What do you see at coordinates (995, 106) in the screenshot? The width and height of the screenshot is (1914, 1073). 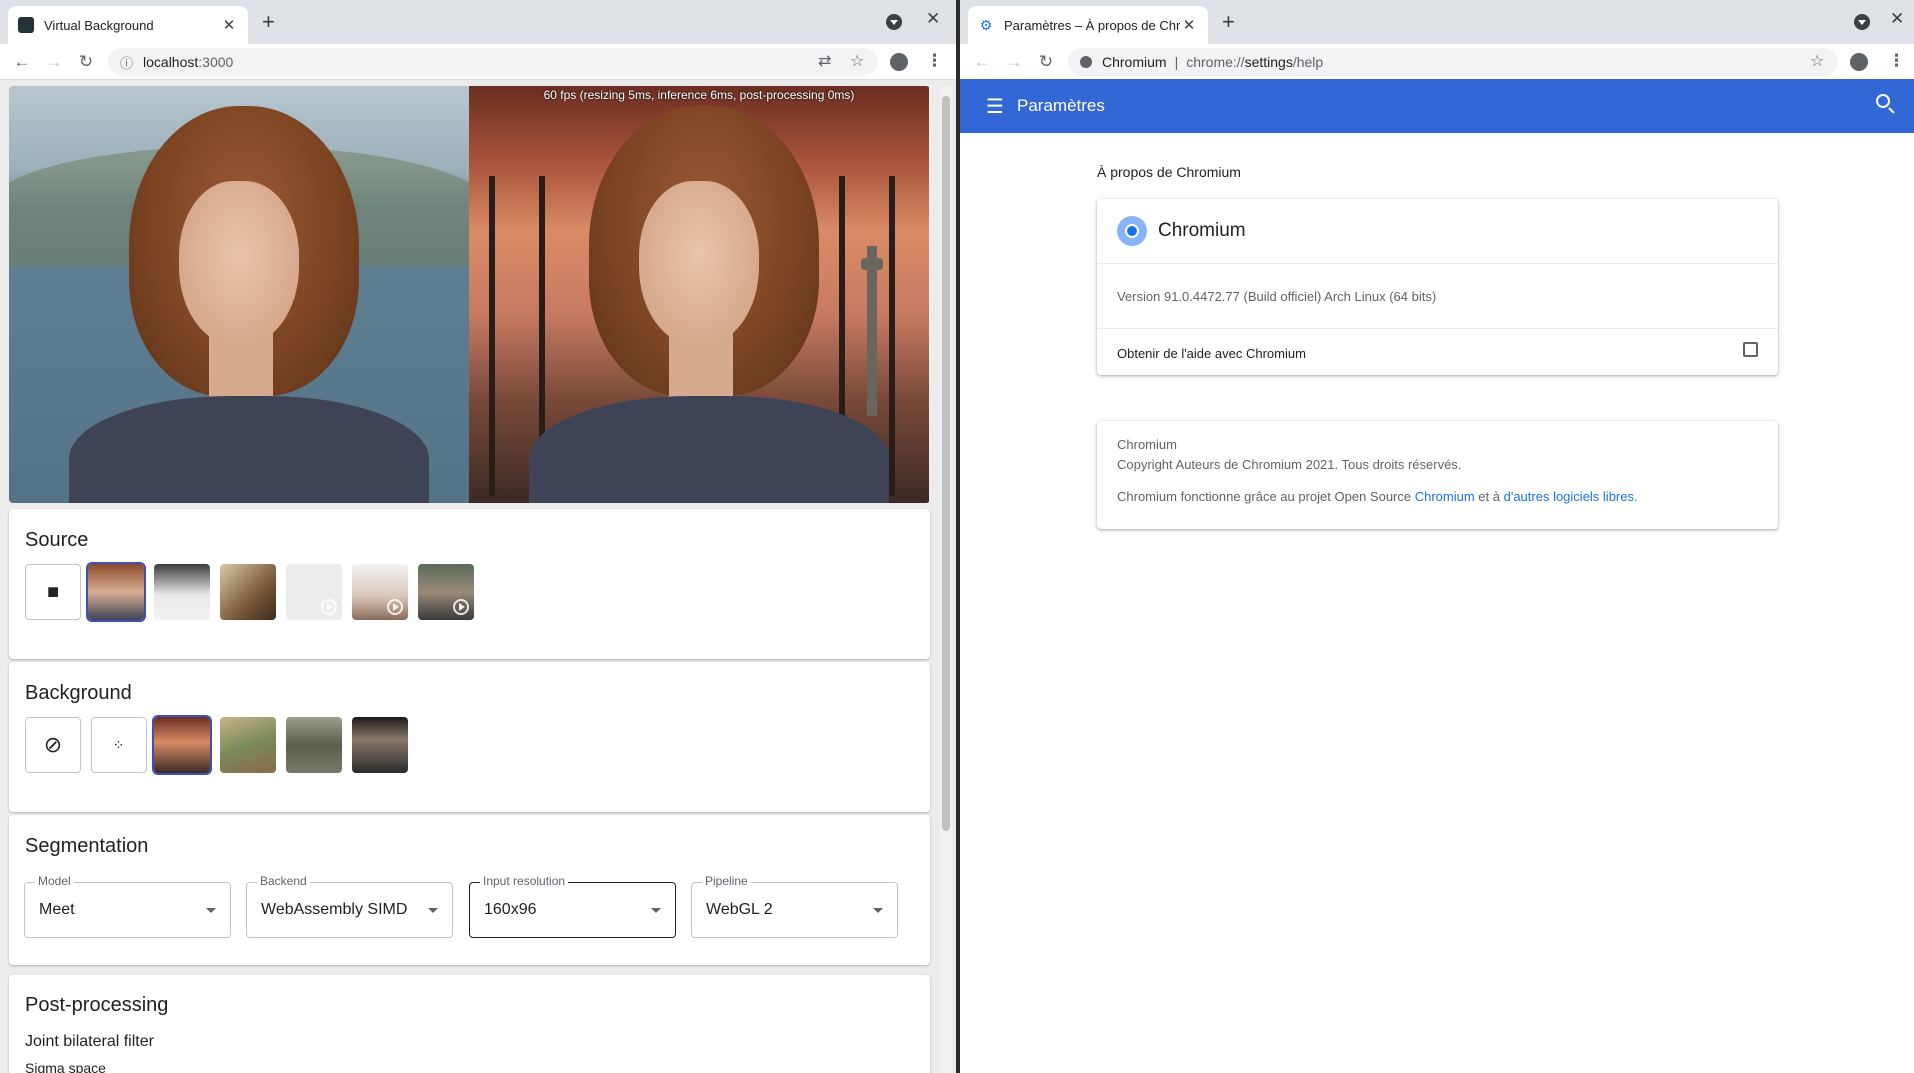 I see `hamburger-menu-icon: ☰` at bounding box center [995, 106].